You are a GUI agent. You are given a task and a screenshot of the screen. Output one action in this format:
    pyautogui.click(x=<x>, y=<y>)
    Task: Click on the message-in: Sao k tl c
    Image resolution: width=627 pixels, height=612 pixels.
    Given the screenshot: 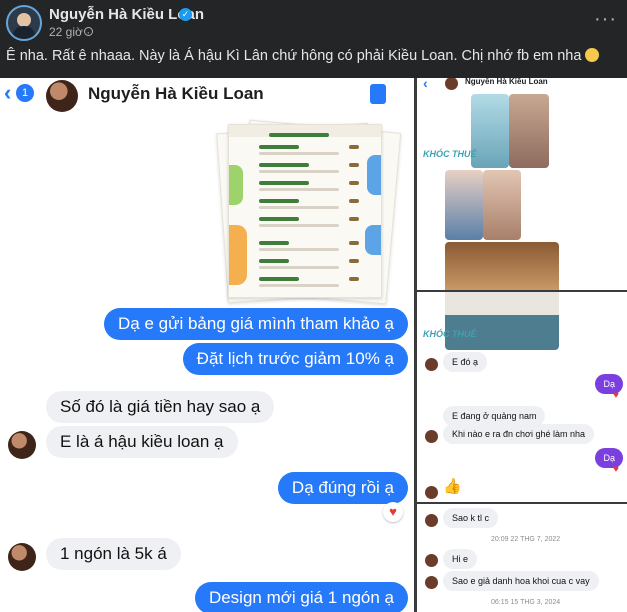 What is the action you would take?
    pyautogui.click(x=471, y=518)
    